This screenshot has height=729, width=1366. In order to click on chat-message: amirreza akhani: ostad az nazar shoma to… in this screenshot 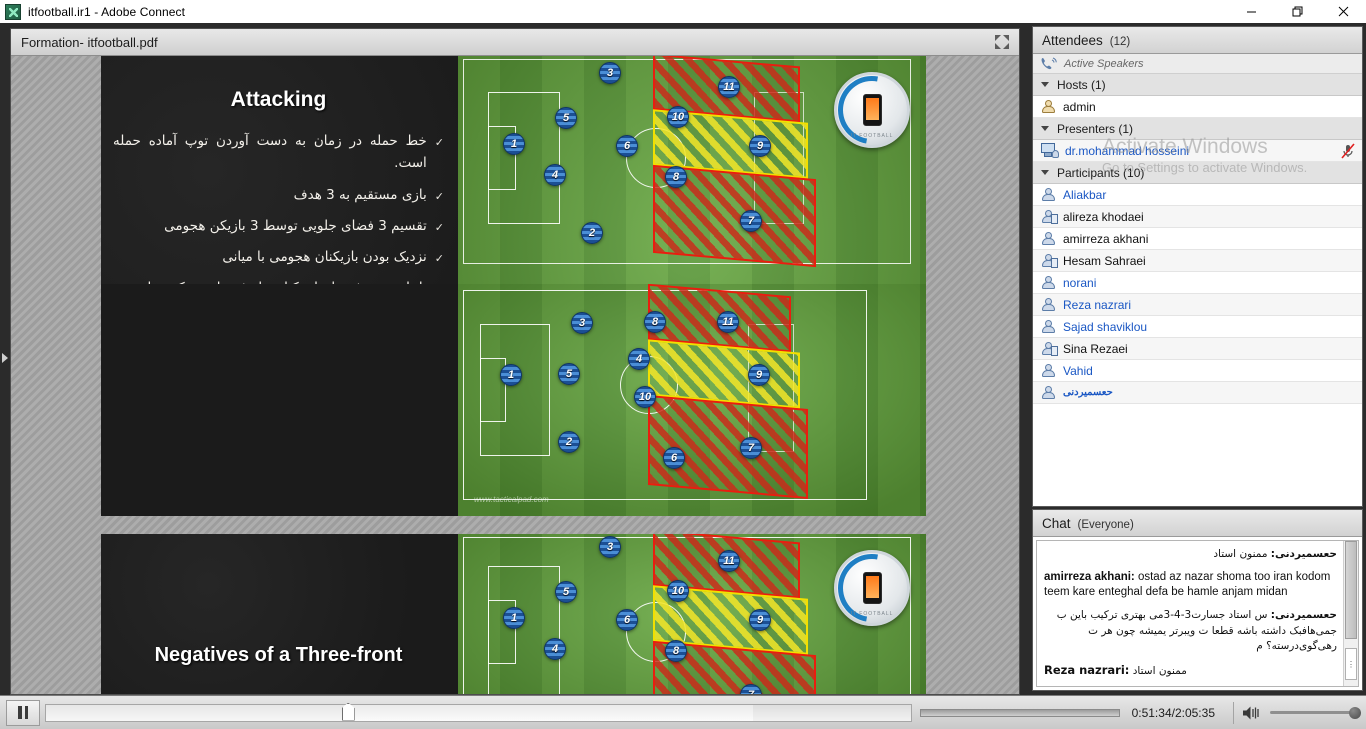, I will do `click(1190, 585)`.